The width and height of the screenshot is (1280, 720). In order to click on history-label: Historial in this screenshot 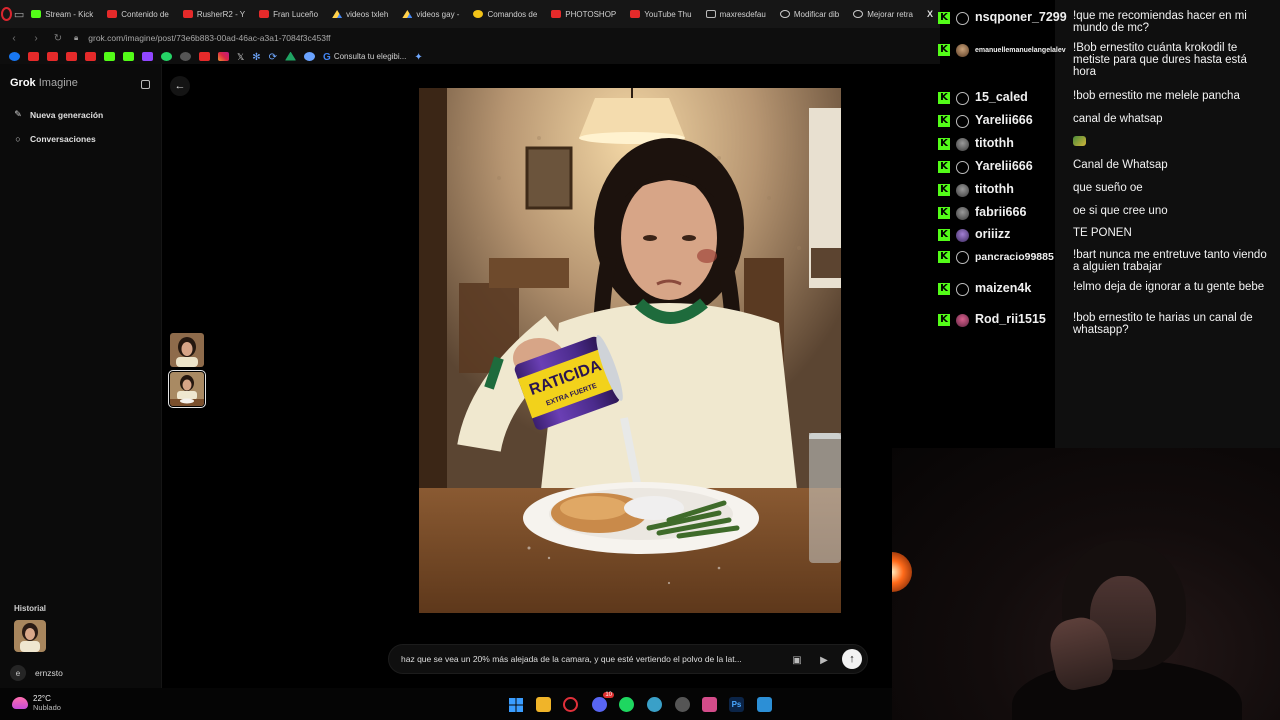, I will do `click(30, 608)`.